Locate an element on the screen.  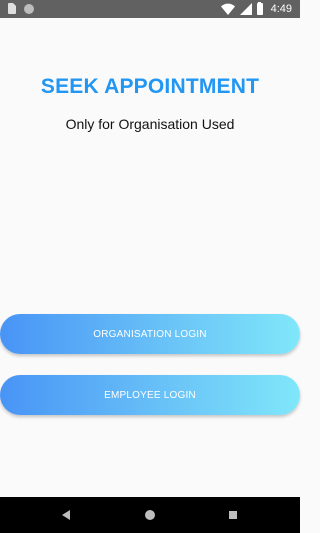
employee-login-button: EMPLOYEE LOGIN is located at coordinates (150, 395).